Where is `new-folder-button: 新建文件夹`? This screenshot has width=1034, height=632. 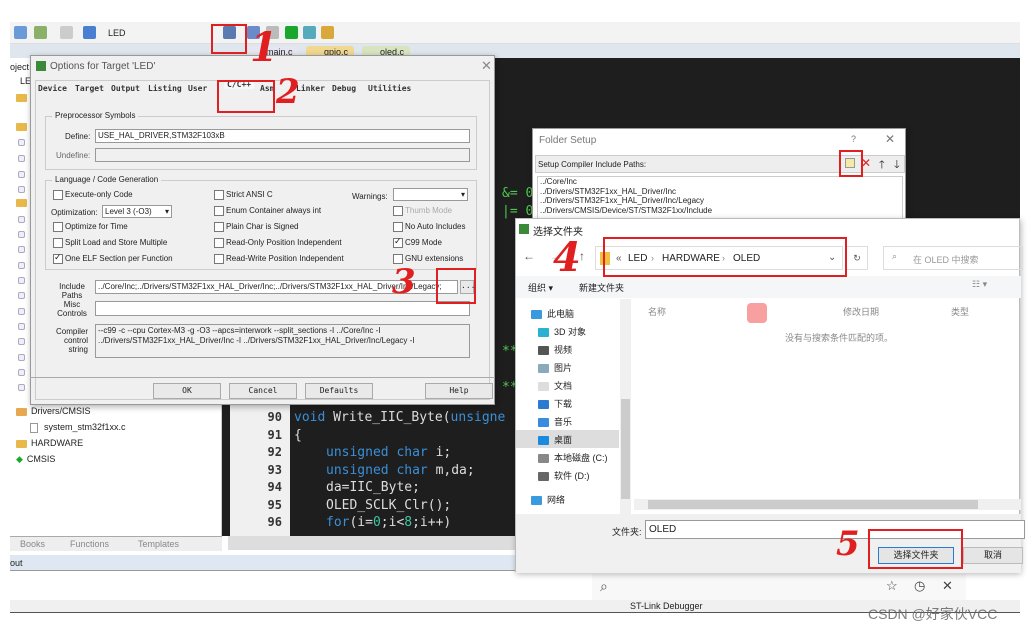
new-folder-button: 新建文件夹 is located at coordinates (601, 287).